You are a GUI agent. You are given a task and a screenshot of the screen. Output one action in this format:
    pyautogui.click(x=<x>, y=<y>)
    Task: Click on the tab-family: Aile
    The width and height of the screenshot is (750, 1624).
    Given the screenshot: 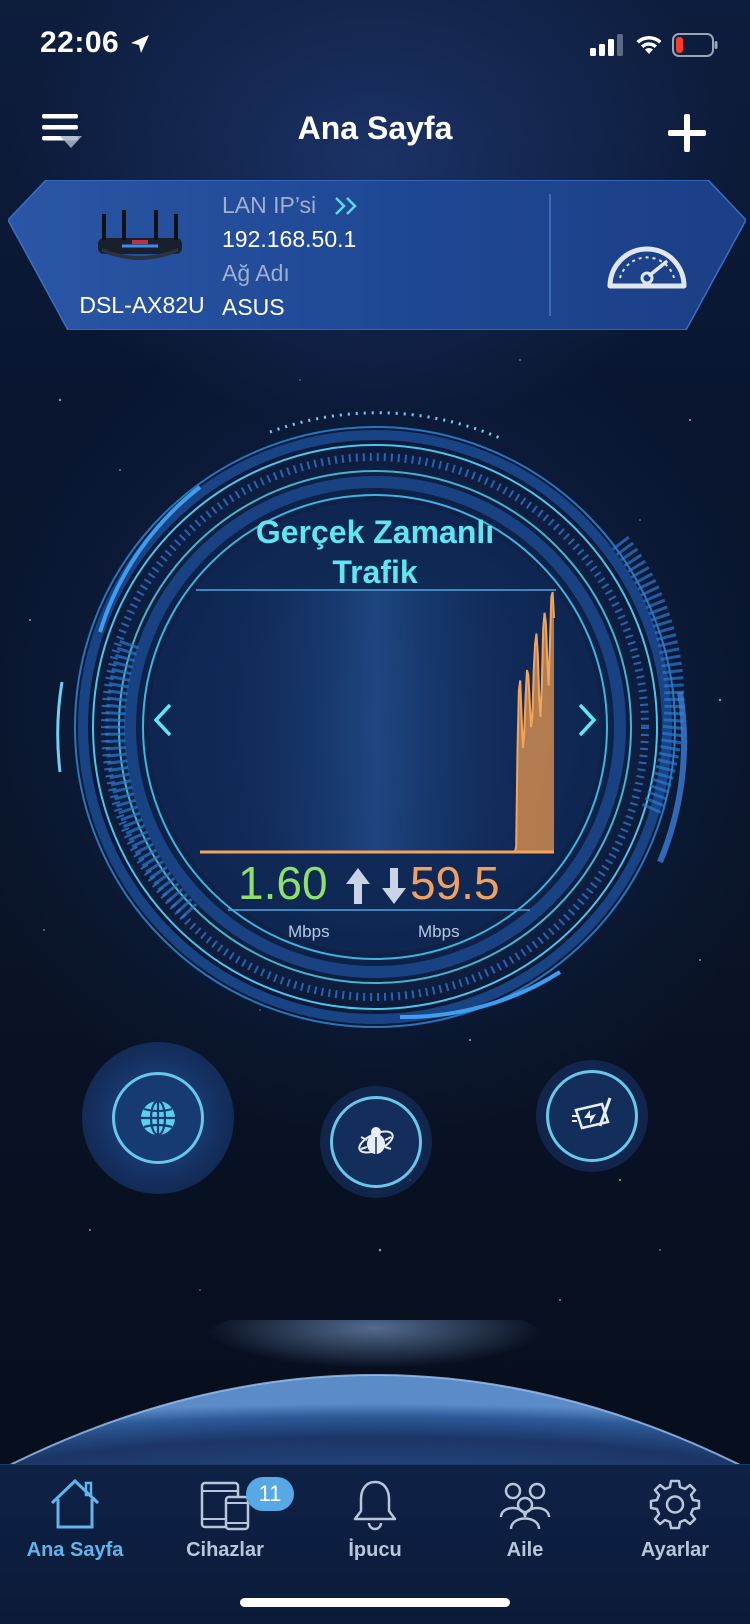 What is the action you would take?
    pyautogui.click(x=525, y=1515)
    